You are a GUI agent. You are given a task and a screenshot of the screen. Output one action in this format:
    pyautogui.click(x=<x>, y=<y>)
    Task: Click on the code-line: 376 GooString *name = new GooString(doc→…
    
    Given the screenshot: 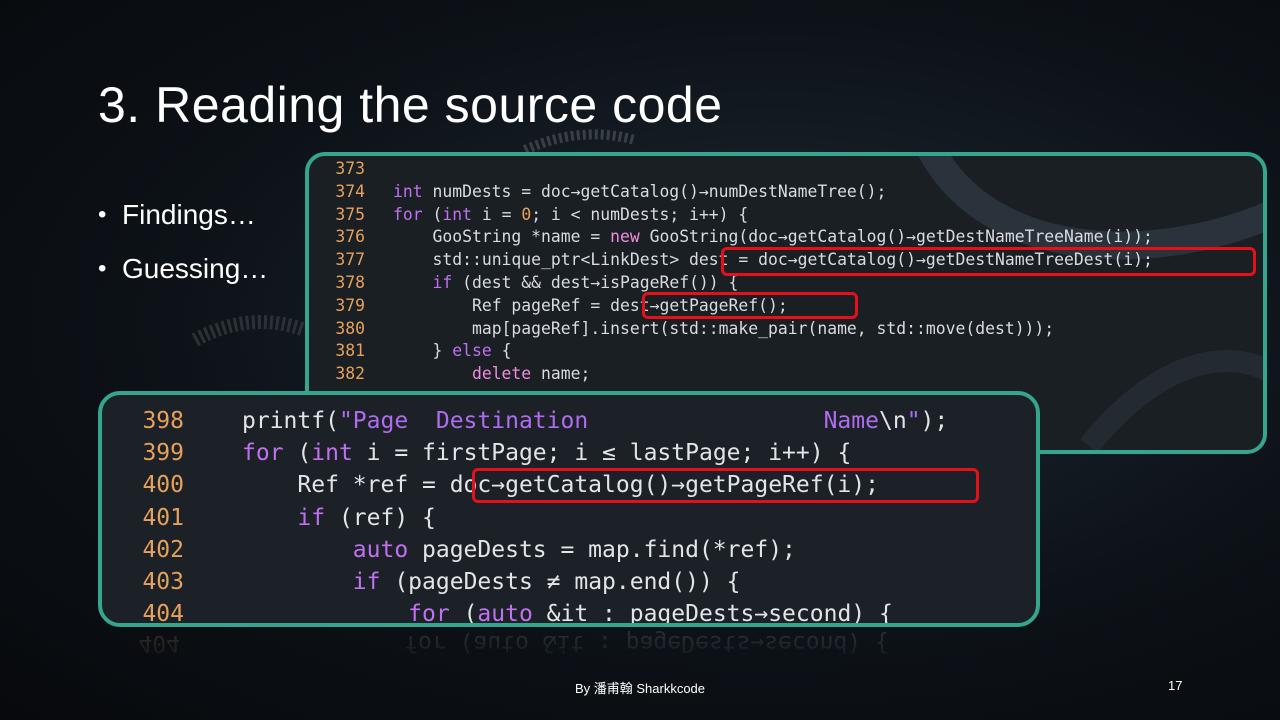 What is the action you would take?
    pyautogui.click(x=731, y=237)
    